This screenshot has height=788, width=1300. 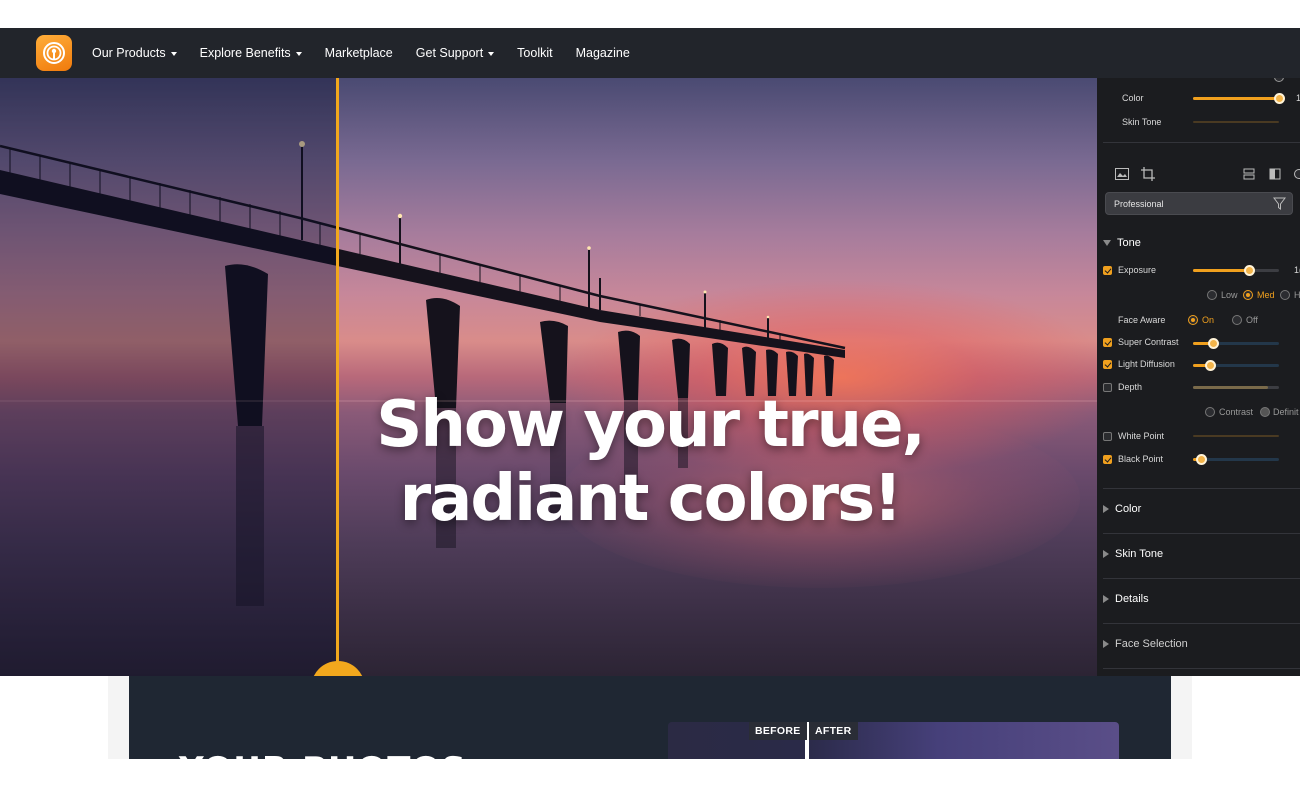 What do you see at coordinates (1208, 320) in the screenshot?
I see `face-aware-on-label: On` at bounding box center [1208, 320].